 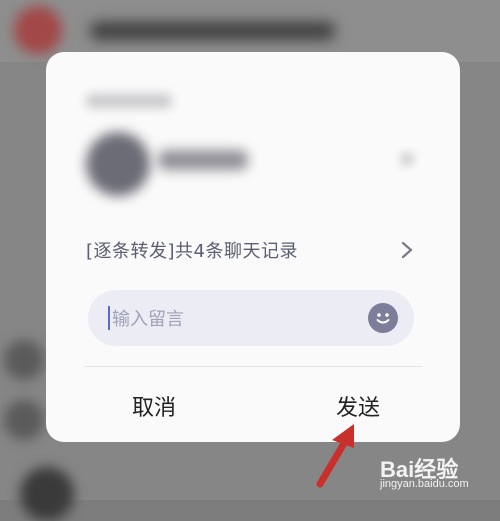 I want to click on watermark-site: jingyan.baidu.com, so click(x=424, y=484).